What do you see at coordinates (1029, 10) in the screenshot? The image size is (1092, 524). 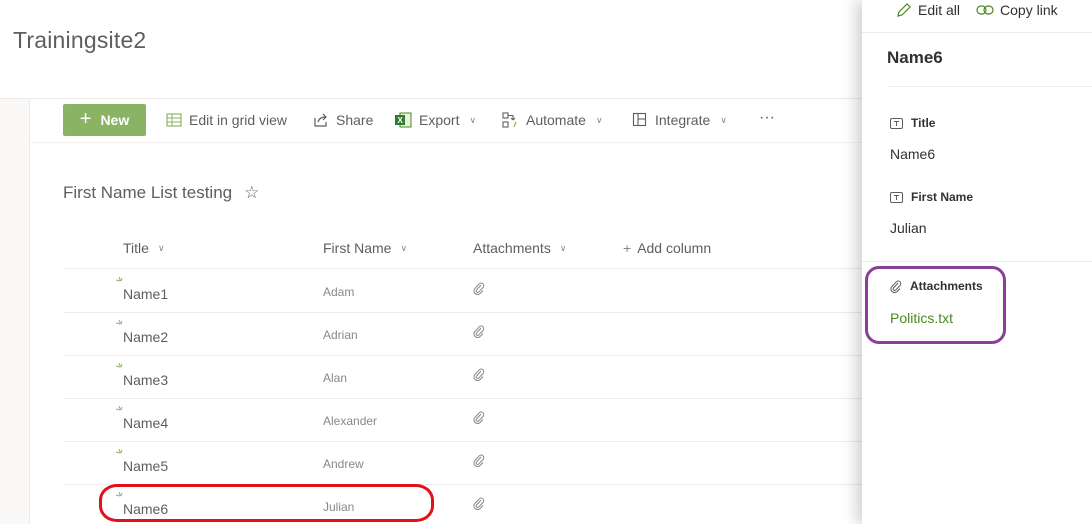 I see `copy-link-label: Copy link` at bounding box center [1029, 10].